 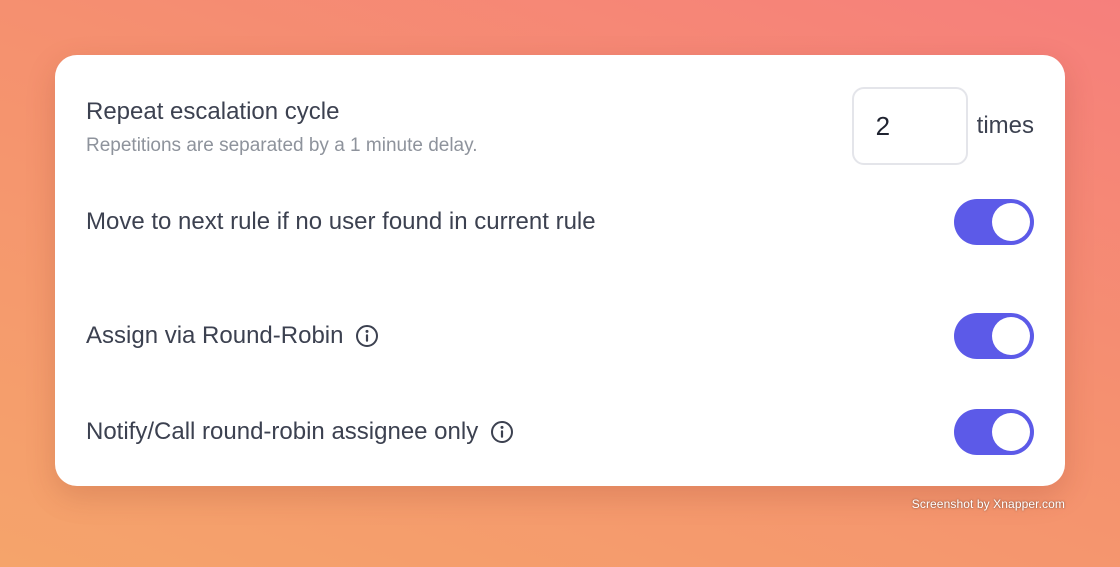 I want to click on notify-assignee-toggle, so click(x=994, y=432).